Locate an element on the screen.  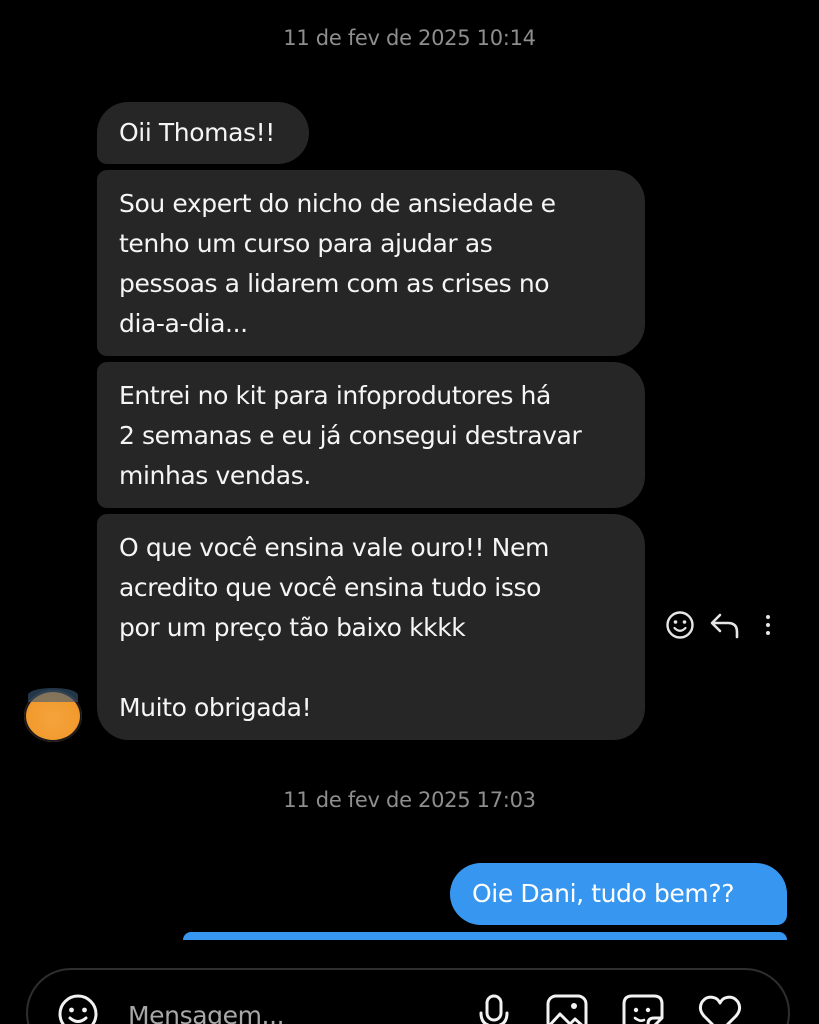
image-icon is located at coordinates (567, 1008).